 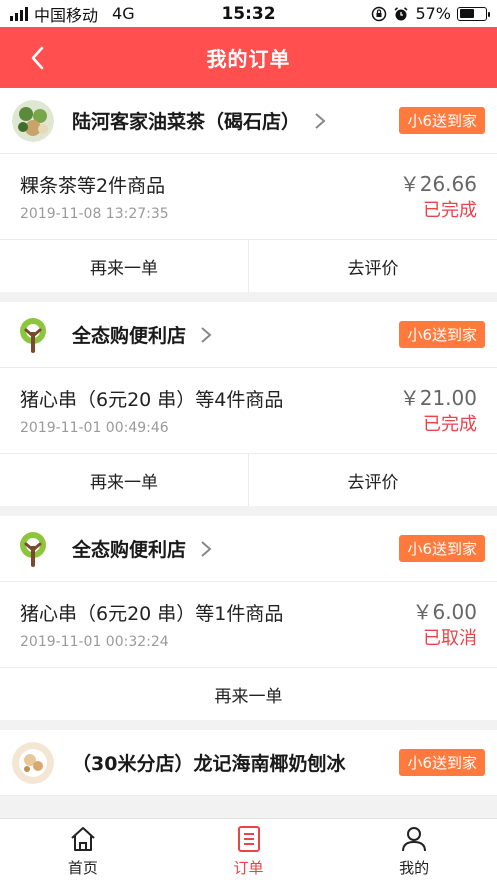 What do you see at coordinates (94, 428) in the screenshot?
I see `order-time: 2019-11-01 00:49:46` at bounding box center [94, 428].